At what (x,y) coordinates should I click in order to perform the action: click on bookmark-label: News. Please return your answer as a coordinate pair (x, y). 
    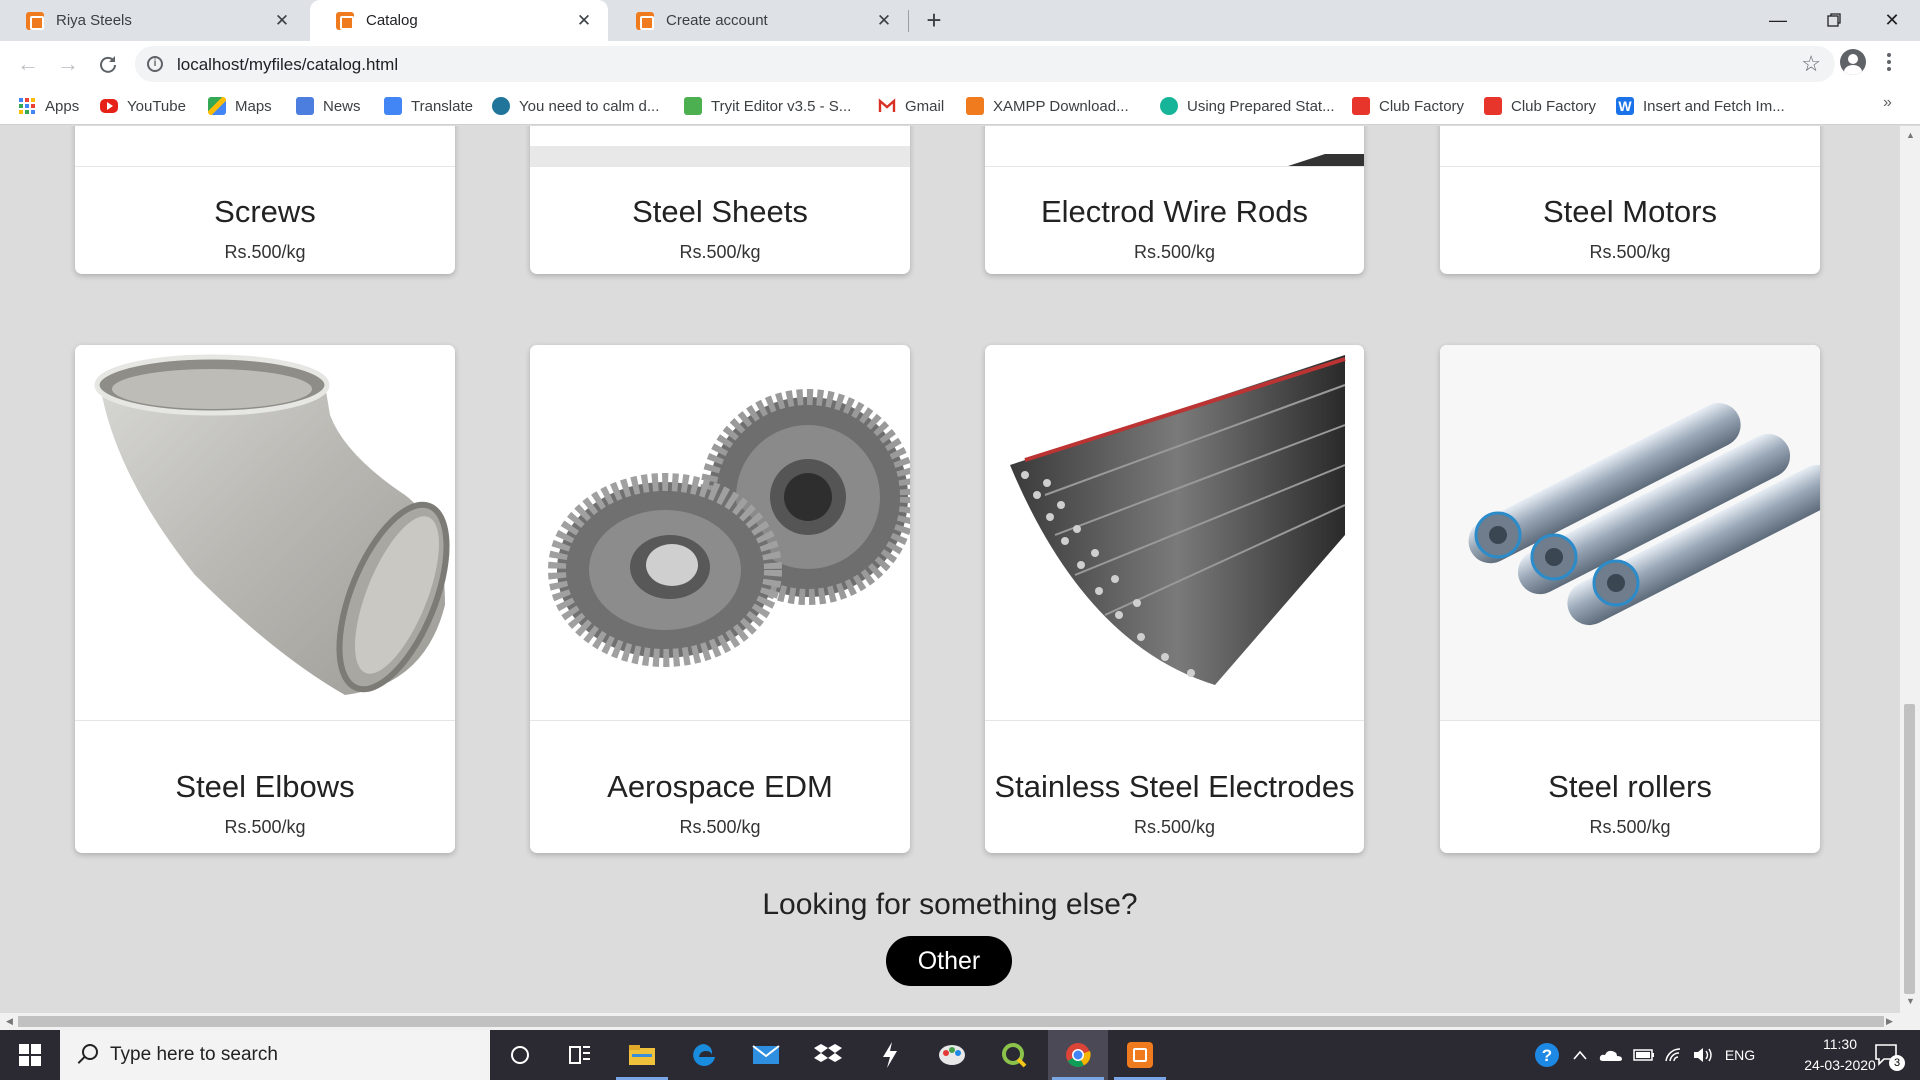
    Looking at the image, I should click on (342, 106).